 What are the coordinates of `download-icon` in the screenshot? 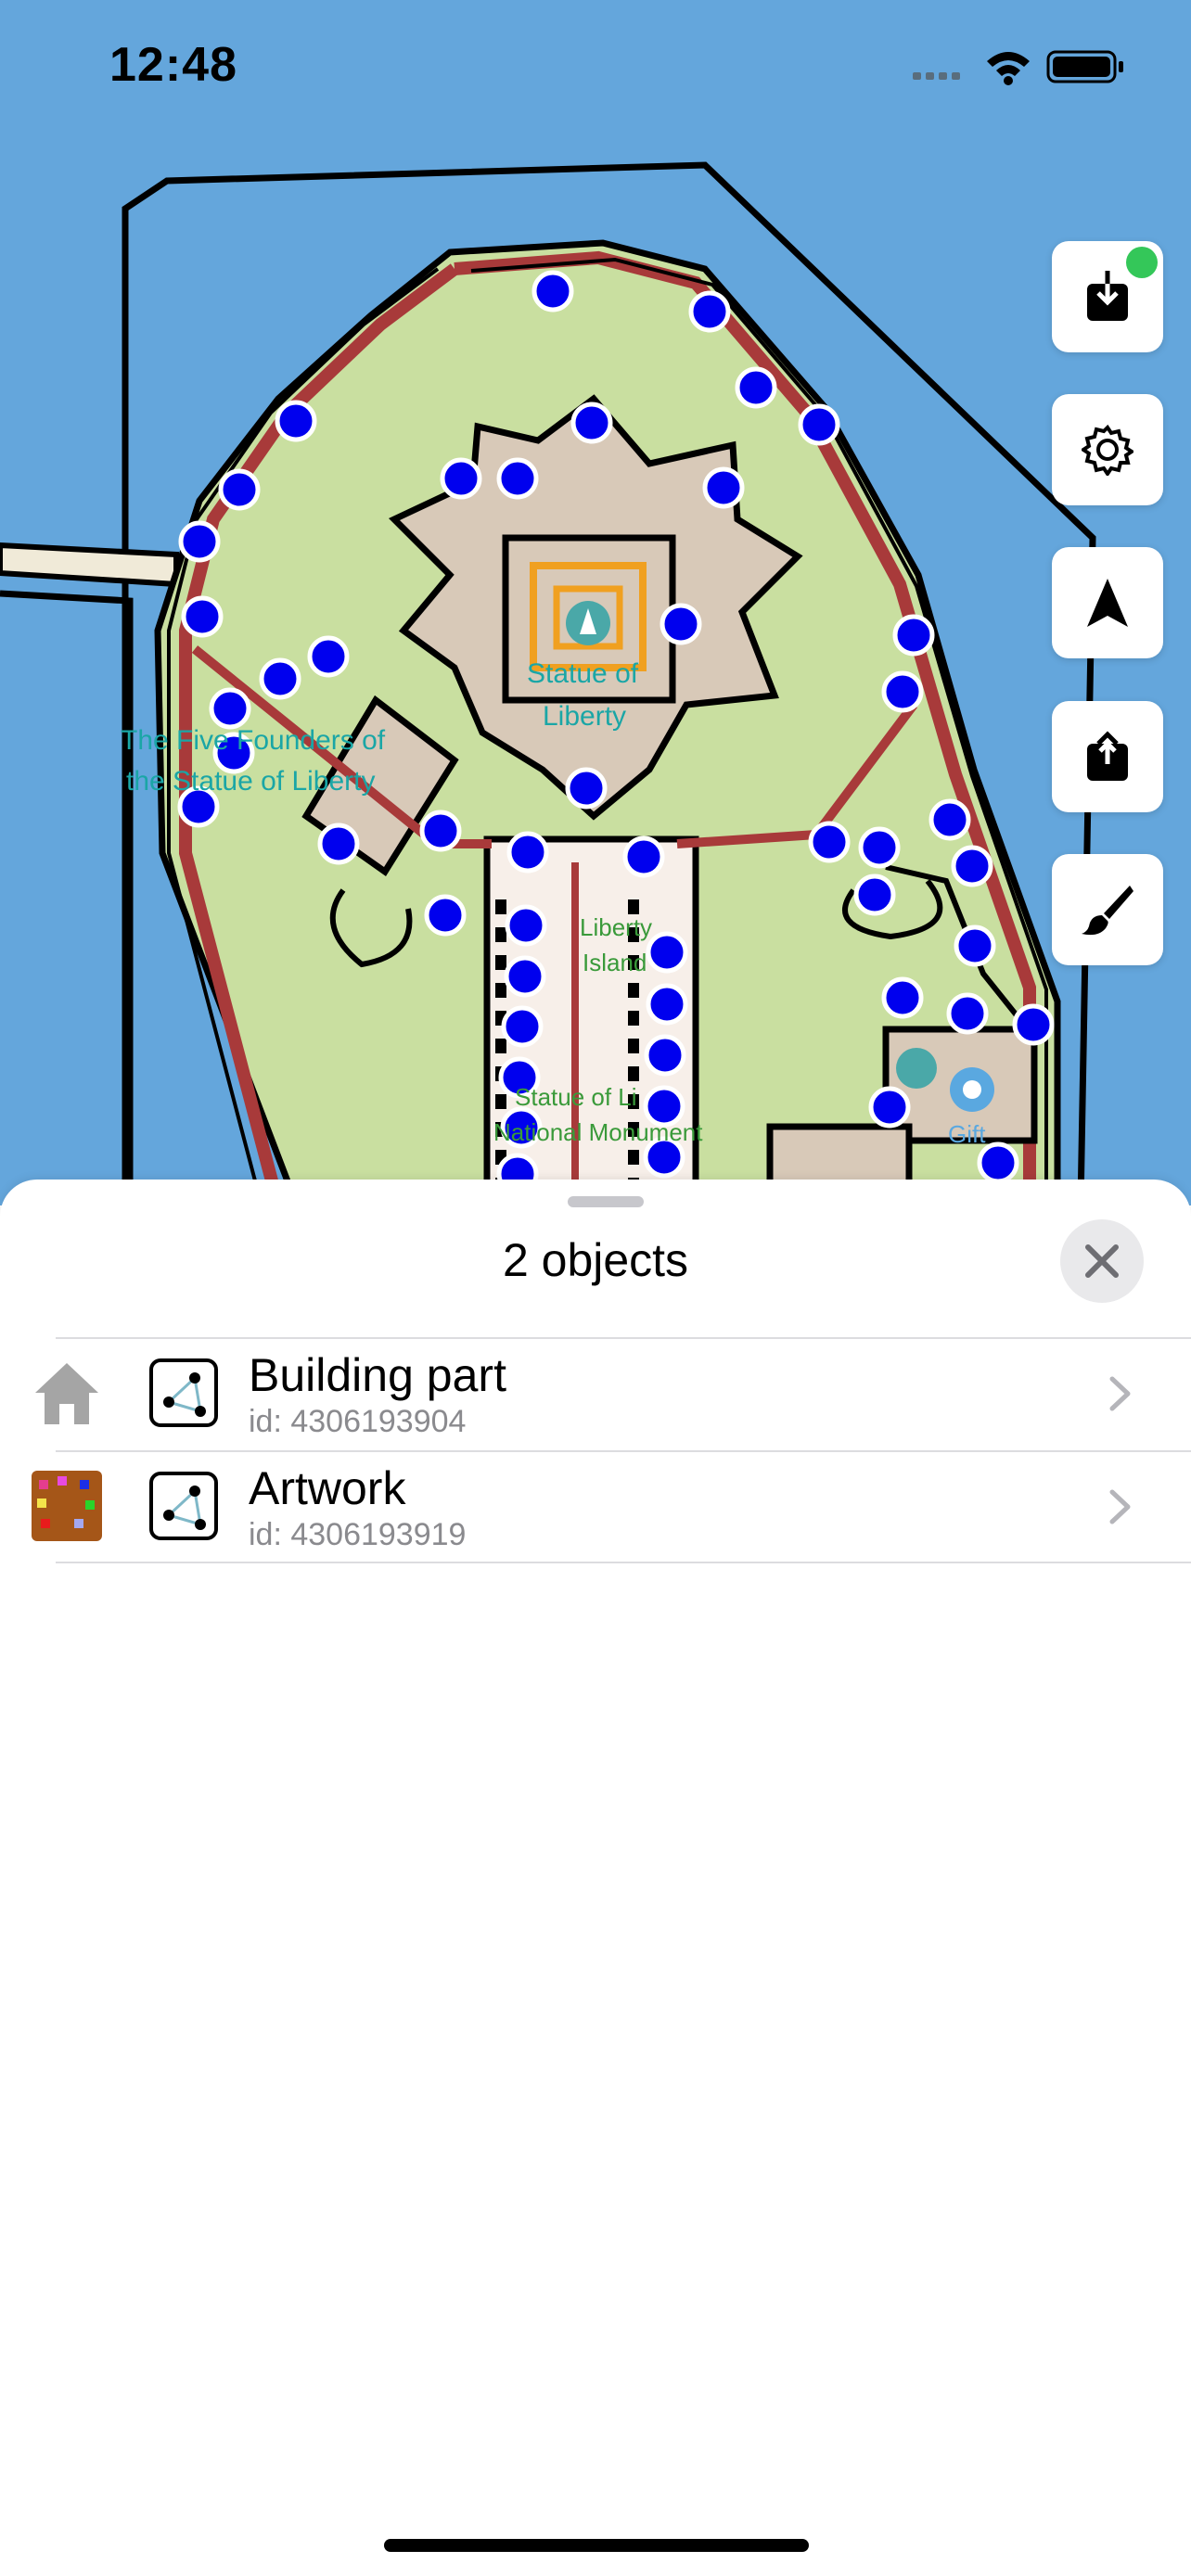 It's located at (1107, 296).